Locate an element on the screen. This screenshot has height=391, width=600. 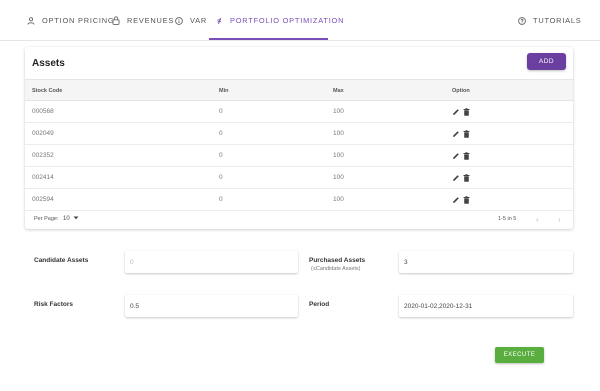
tutorials-link: TUTORIALS is located at coordinates (550, 20).